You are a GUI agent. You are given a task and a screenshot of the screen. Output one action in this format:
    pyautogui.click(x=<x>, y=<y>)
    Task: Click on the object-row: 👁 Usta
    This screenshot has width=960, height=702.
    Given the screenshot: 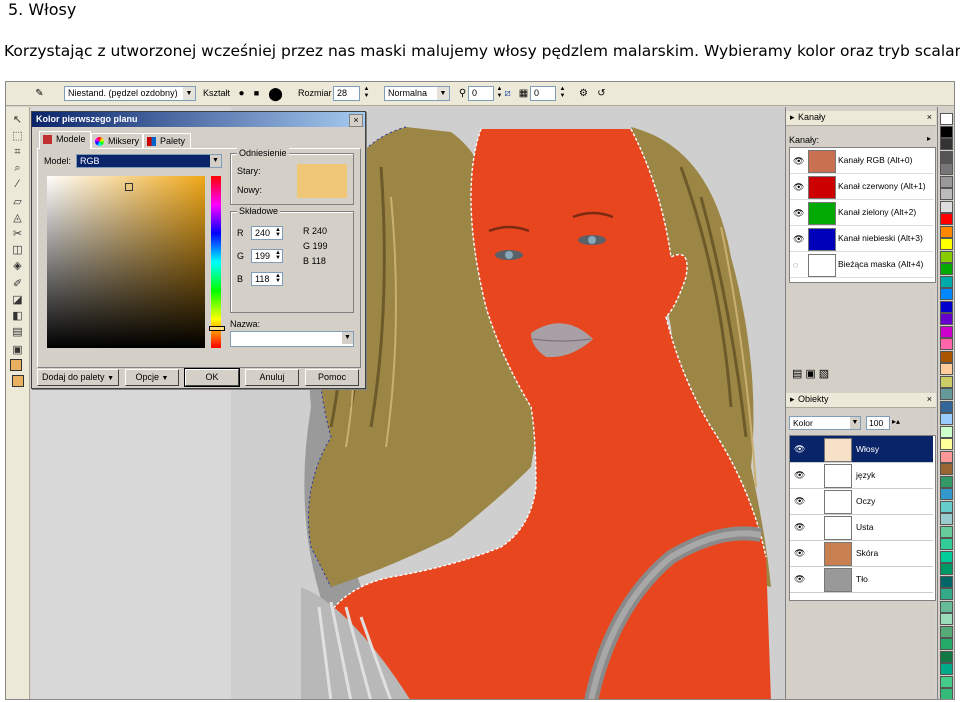 What is the action you would take?
    pyautogui.click(x=861, y=527)
    